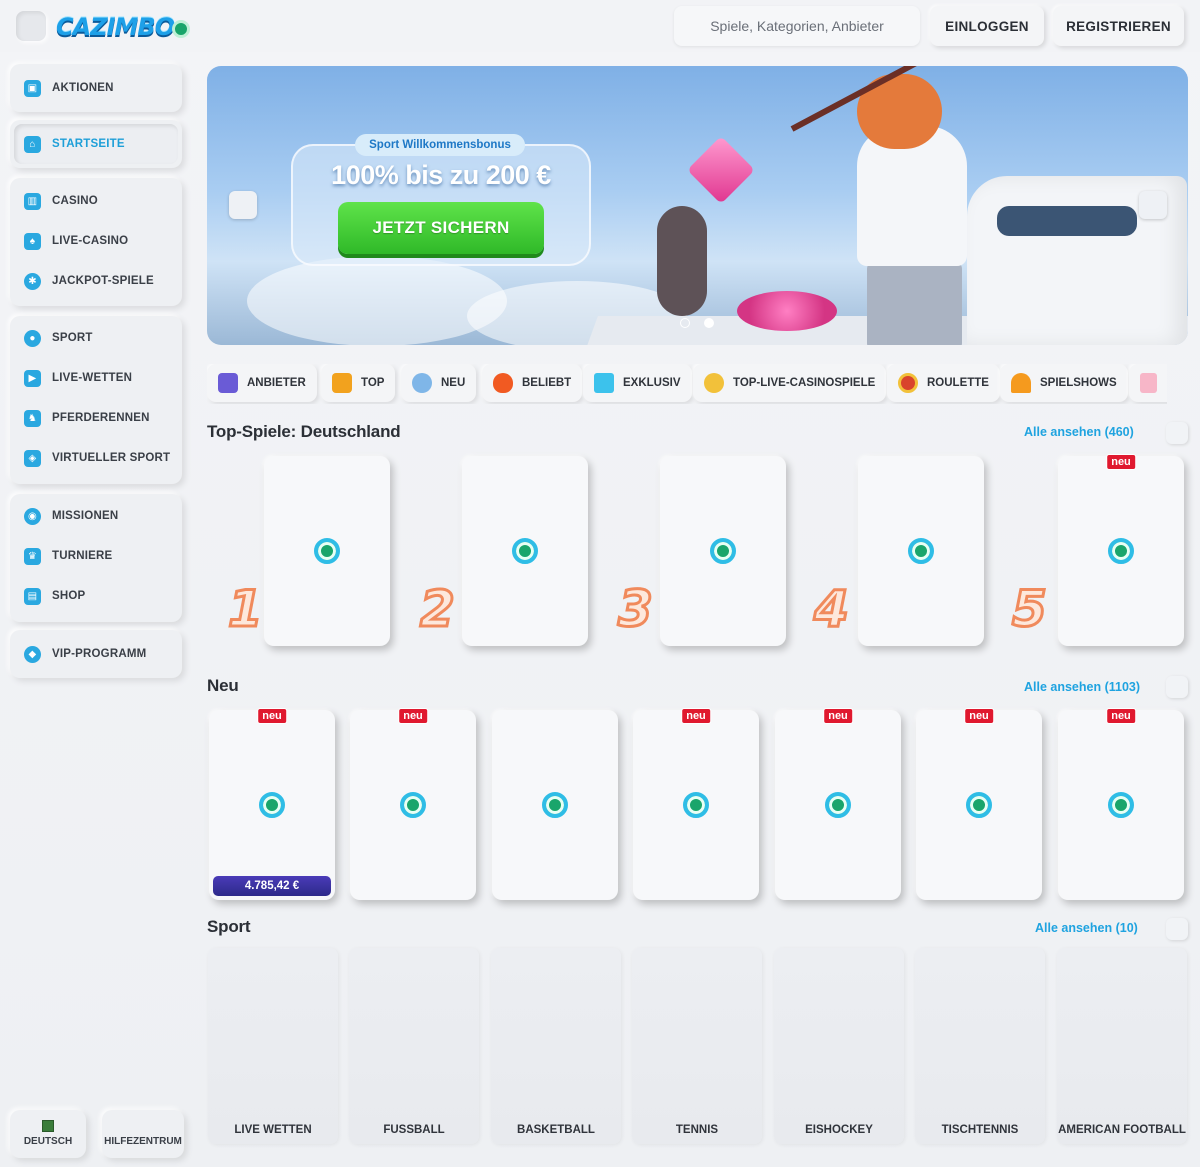  I want to click on slot-machine-icon: ▥, so click(32, 201).